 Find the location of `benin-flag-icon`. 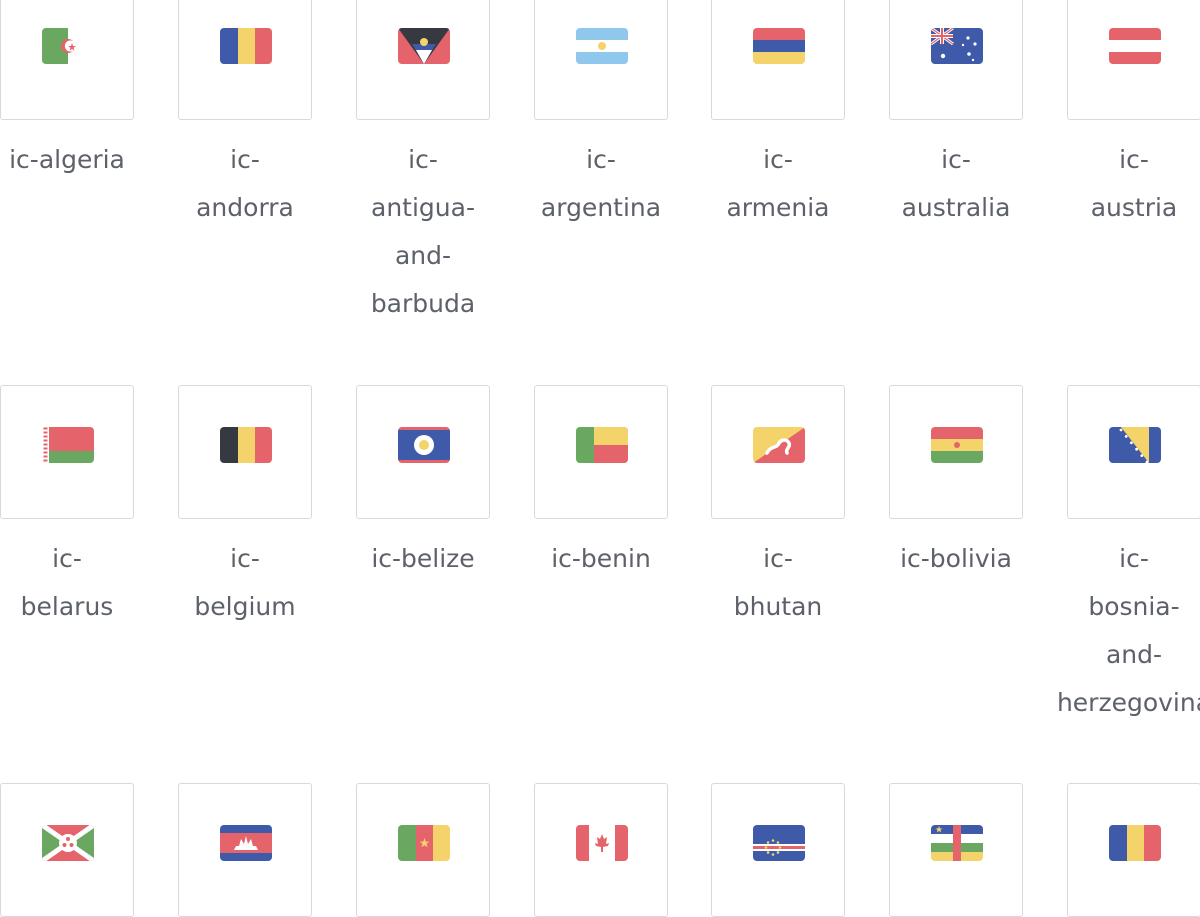

benin-flag-icon is located at coordinates (602, 445).